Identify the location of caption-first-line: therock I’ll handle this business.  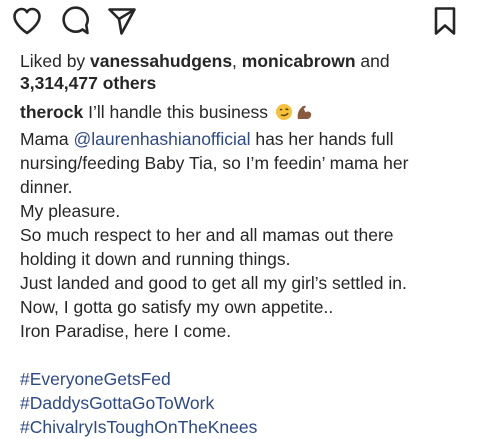
(245, 113).